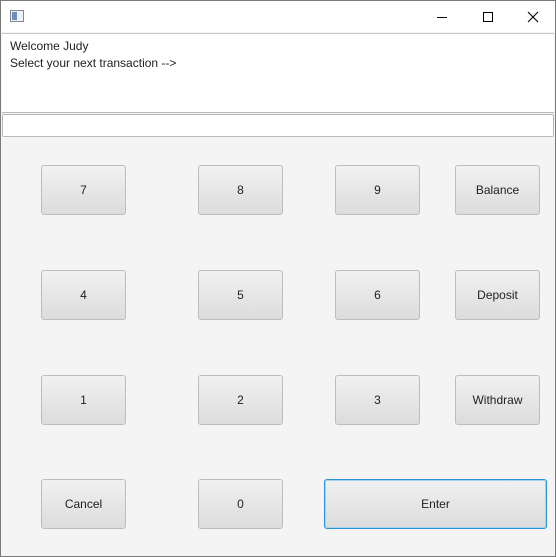 The image size is (556, 557). What do you see at coordinates (83, 400) in the screenshot?
I see `key-1-button: 1` at bounding box center [83, 400].